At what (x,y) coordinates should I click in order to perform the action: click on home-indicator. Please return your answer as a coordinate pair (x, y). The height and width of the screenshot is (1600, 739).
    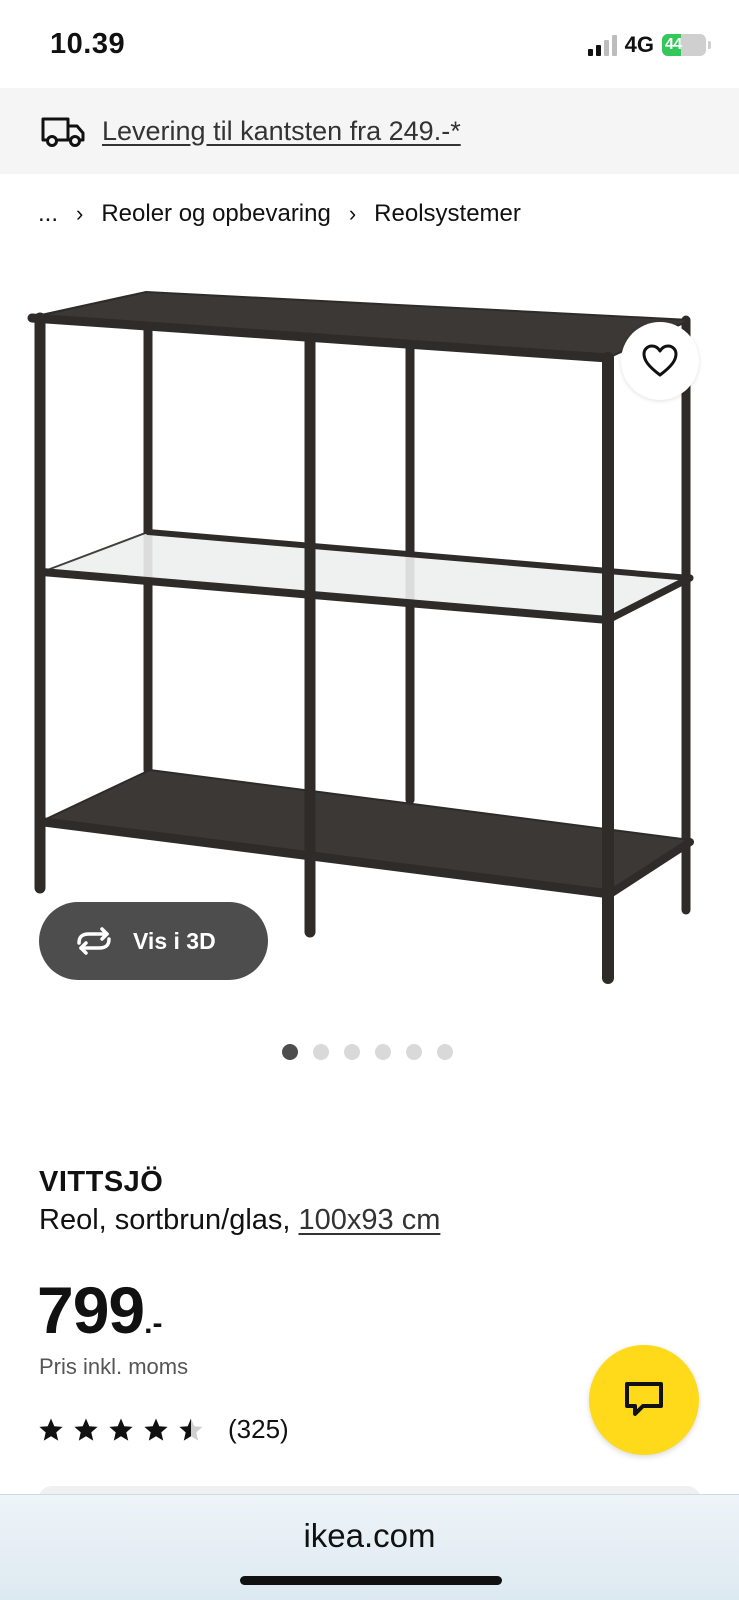
    Looking at the image, I should click on (371, 1580).